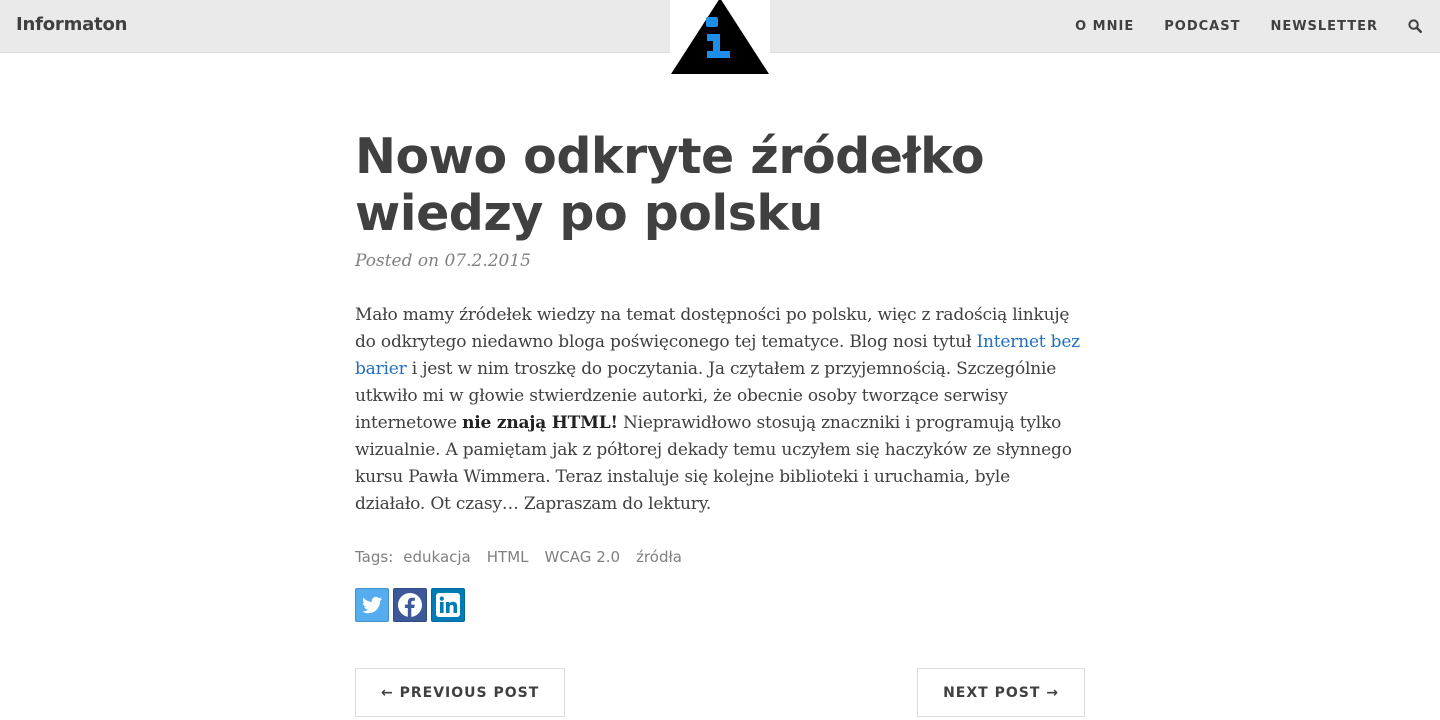 This screenshot has height=720, width=1440. I want to click on tags-label: Tags:, so click(374, 557).